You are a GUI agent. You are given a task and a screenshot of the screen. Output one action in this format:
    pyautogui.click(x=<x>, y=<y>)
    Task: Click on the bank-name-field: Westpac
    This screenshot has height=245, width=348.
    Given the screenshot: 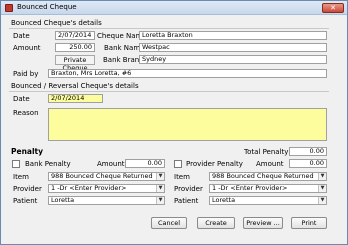 What is the action you would take?
    pyautogui.click(x=233, y=47)
    